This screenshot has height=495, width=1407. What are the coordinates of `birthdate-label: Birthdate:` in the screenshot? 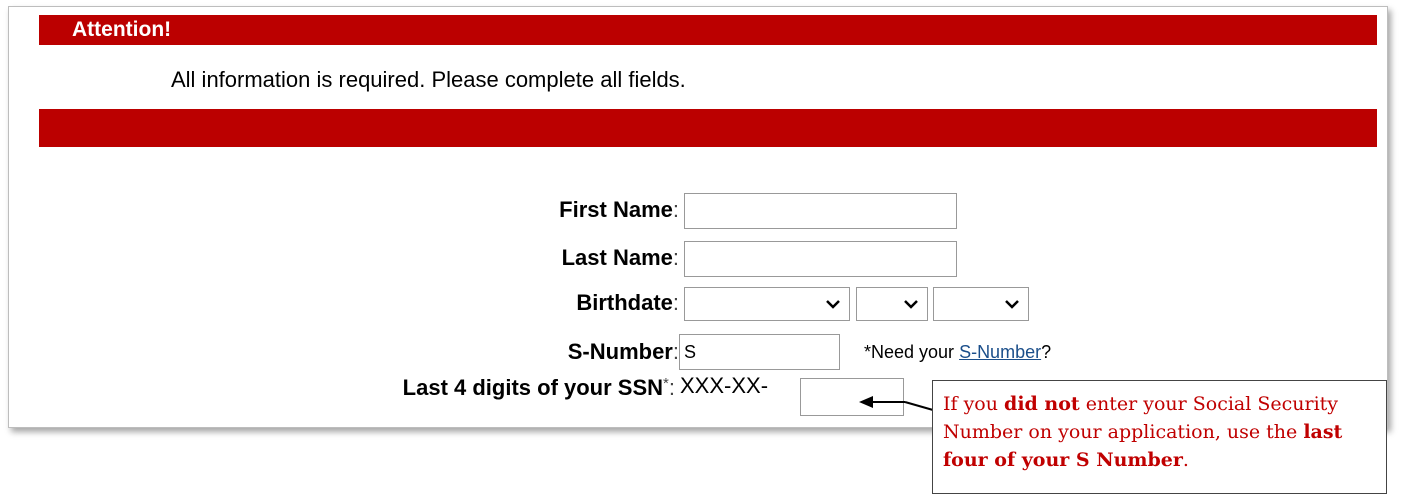 It's located at (627, 302).